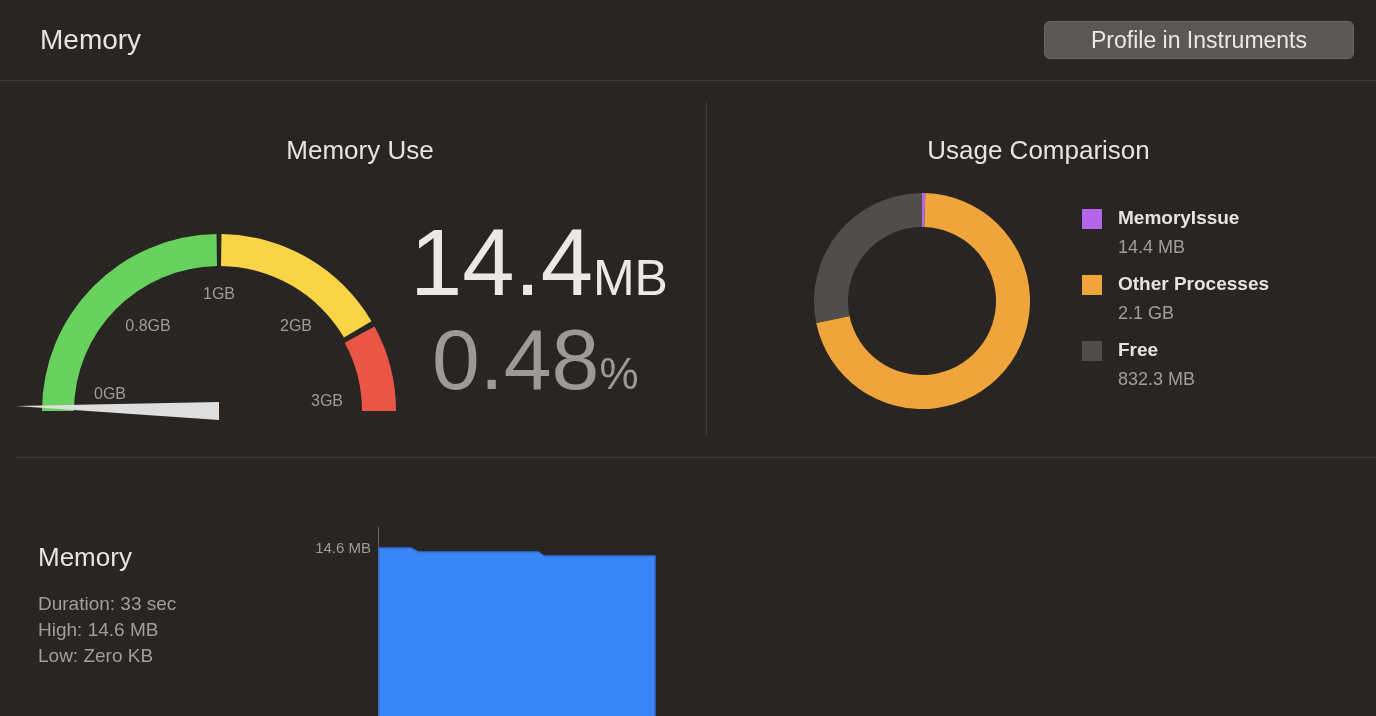 The image size is (1376, 716). Describe the element at coordinates (1152, 247) in the screenshot. I see `legend-value: 14.4 MB` at that location.